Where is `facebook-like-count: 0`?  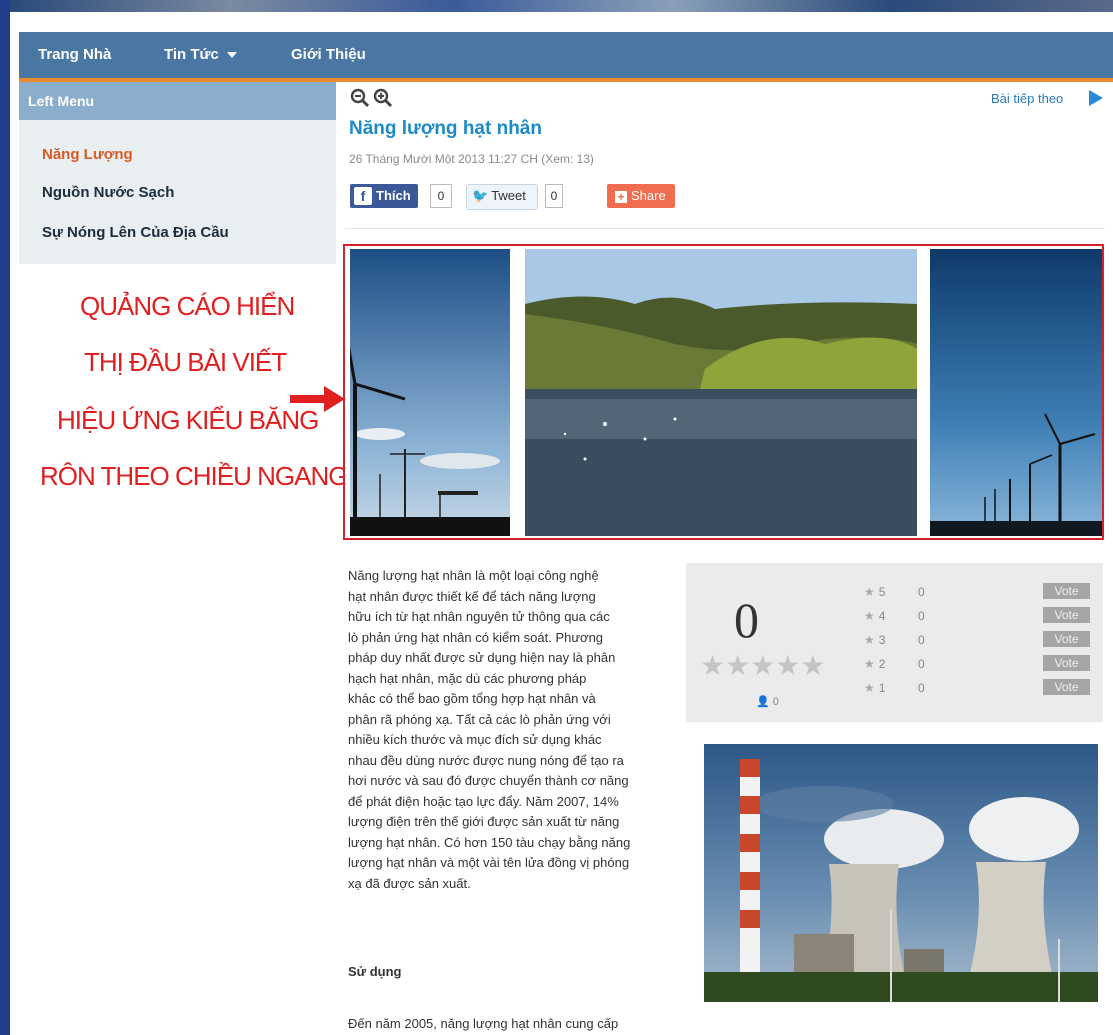 facebook-like-count: 0 is located at coordinates (441, 196).